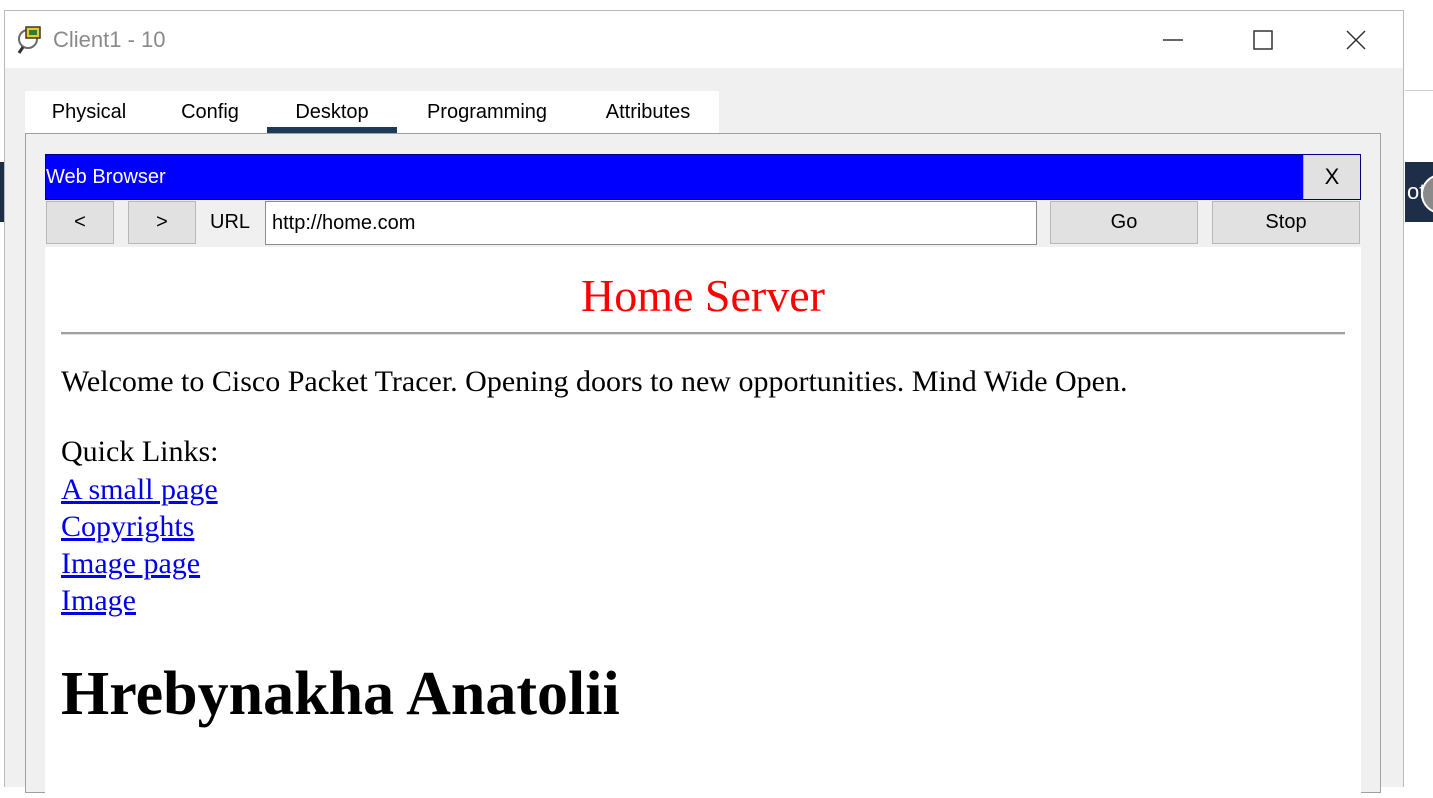 Image resolution: width=1433 pixels, height=798 pixels. What do you see at coordinates (139, 526) in the screenshot?
I see `link-copyrights: Copyrights` at bounding box center [139, 526].